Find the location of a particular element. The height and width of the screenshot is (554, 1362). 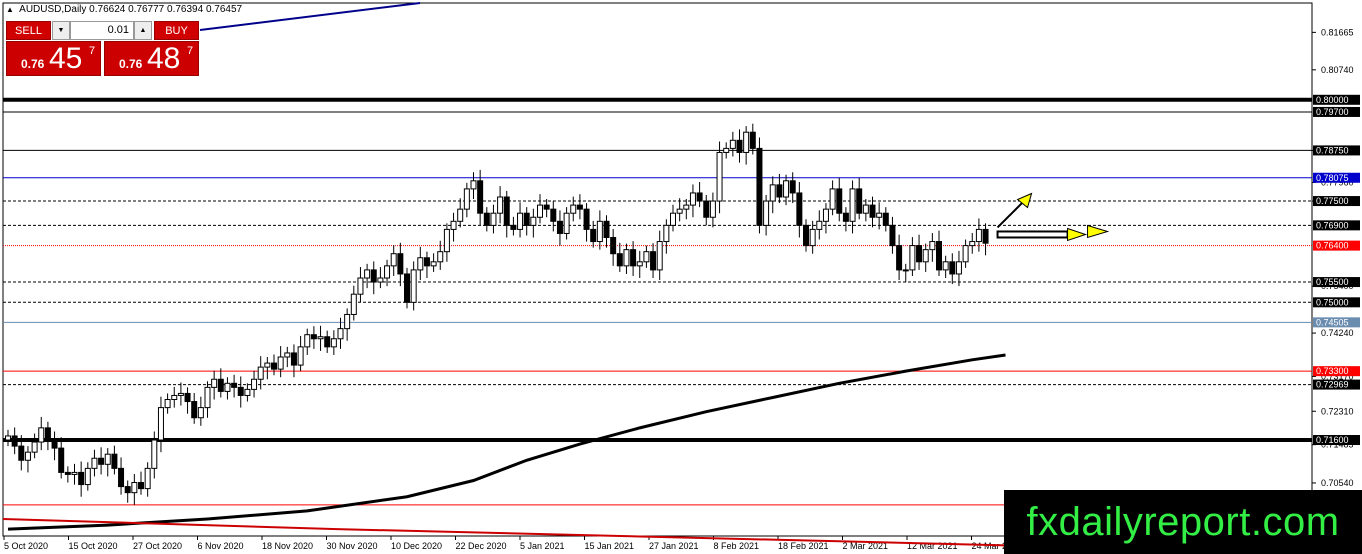

sell-button: SELL is located at coordinates (28, 30).